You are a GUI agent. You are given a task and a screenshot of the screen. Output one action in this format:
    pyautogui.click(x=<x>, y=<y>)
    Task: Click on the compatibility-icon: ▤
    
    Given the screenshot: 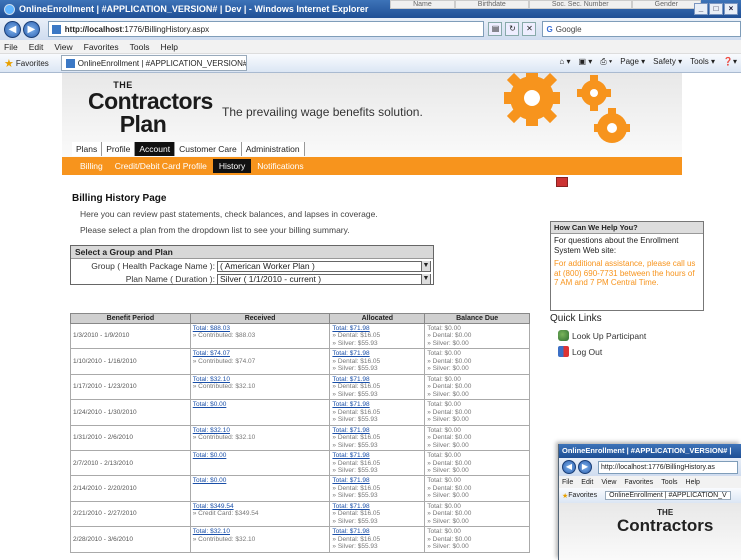 What is the action you would take?
    pyautogui.click(x=495, y=29)
    